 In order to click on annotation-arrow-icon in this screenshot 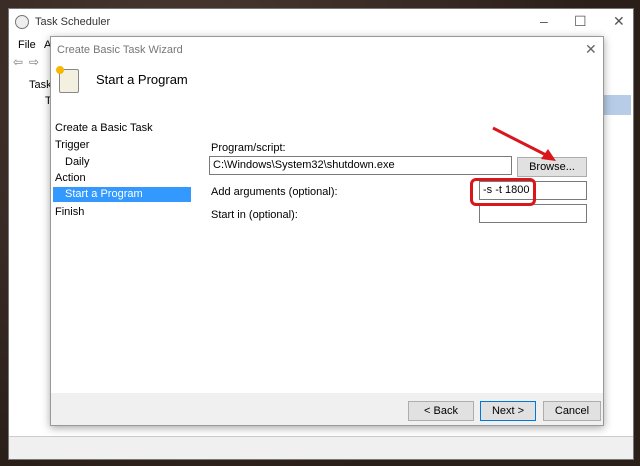, I will do `click(524, 143)`.